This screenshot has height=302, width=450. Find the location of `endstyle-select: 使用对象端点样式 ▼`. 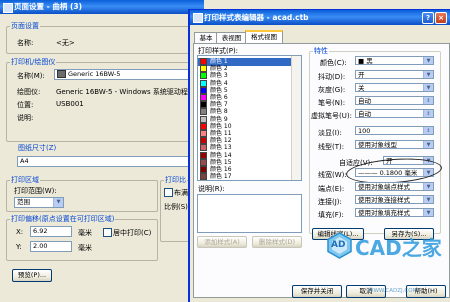

endstyle-select: 使用对象端点样式 ▼ is located at coordinates (394, 186).